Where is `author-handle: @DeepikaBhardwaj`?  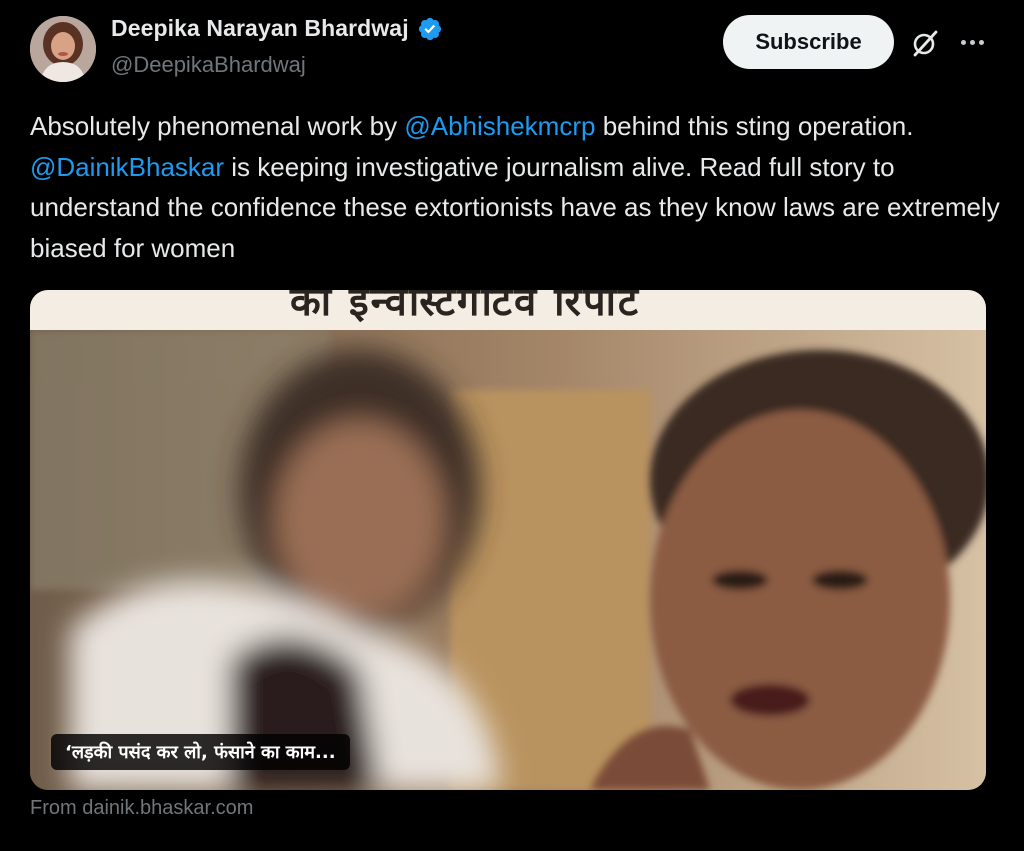 author-handle: @DeepikaBhardwaj is located at coordinates (208, 65).